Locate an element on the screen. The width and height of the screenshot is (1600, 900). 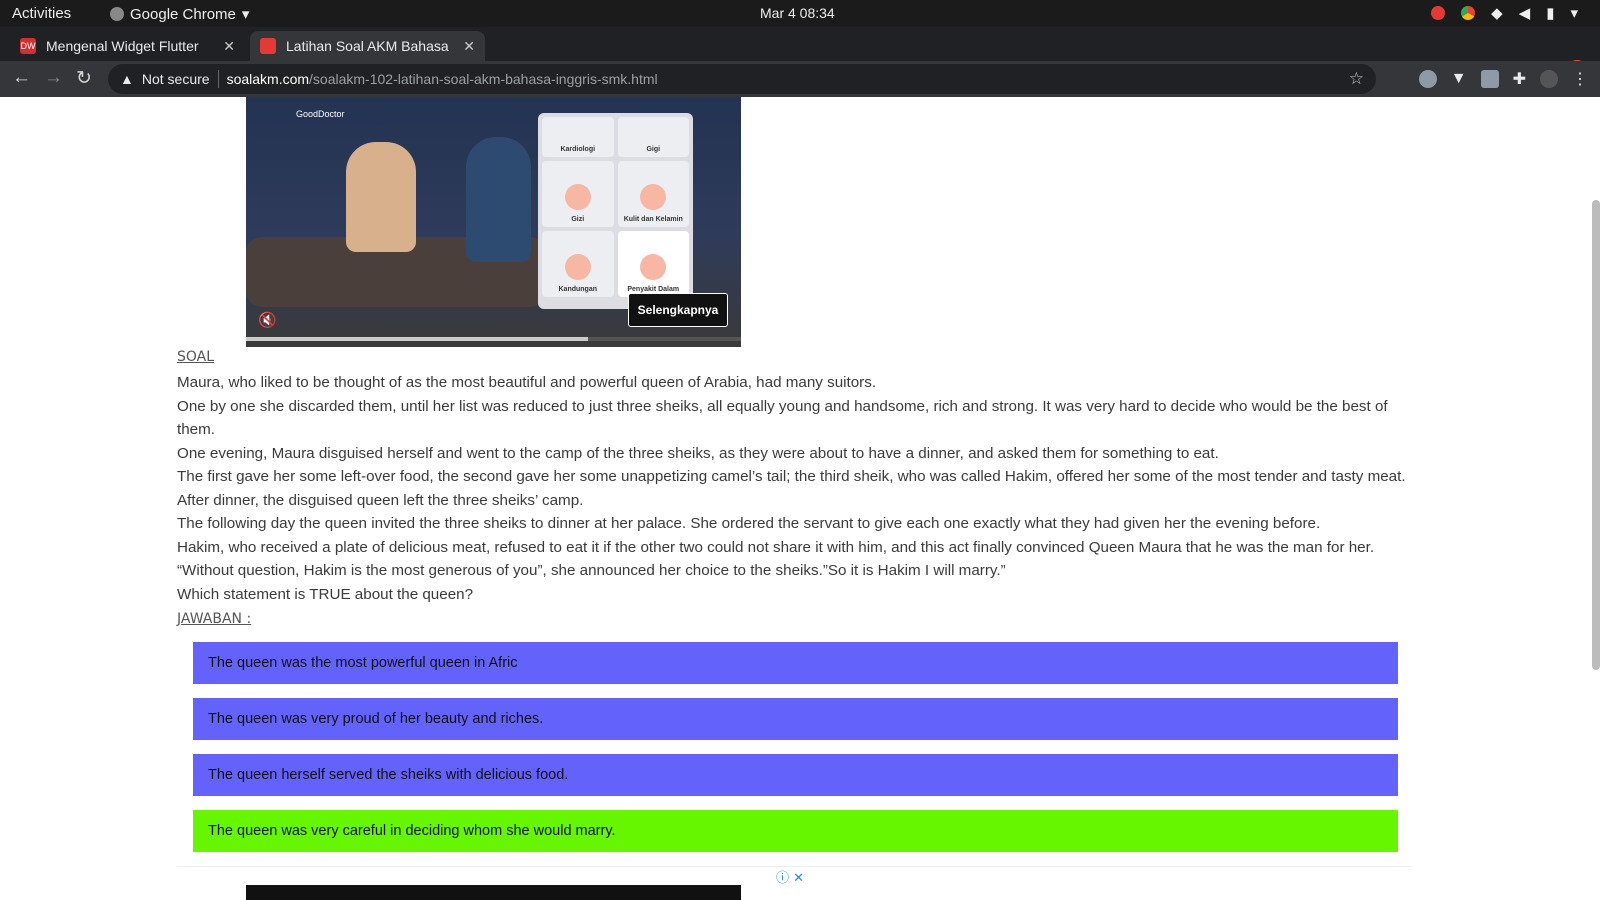
forward-arrow-icon: → is located at coordinates (53, 78).